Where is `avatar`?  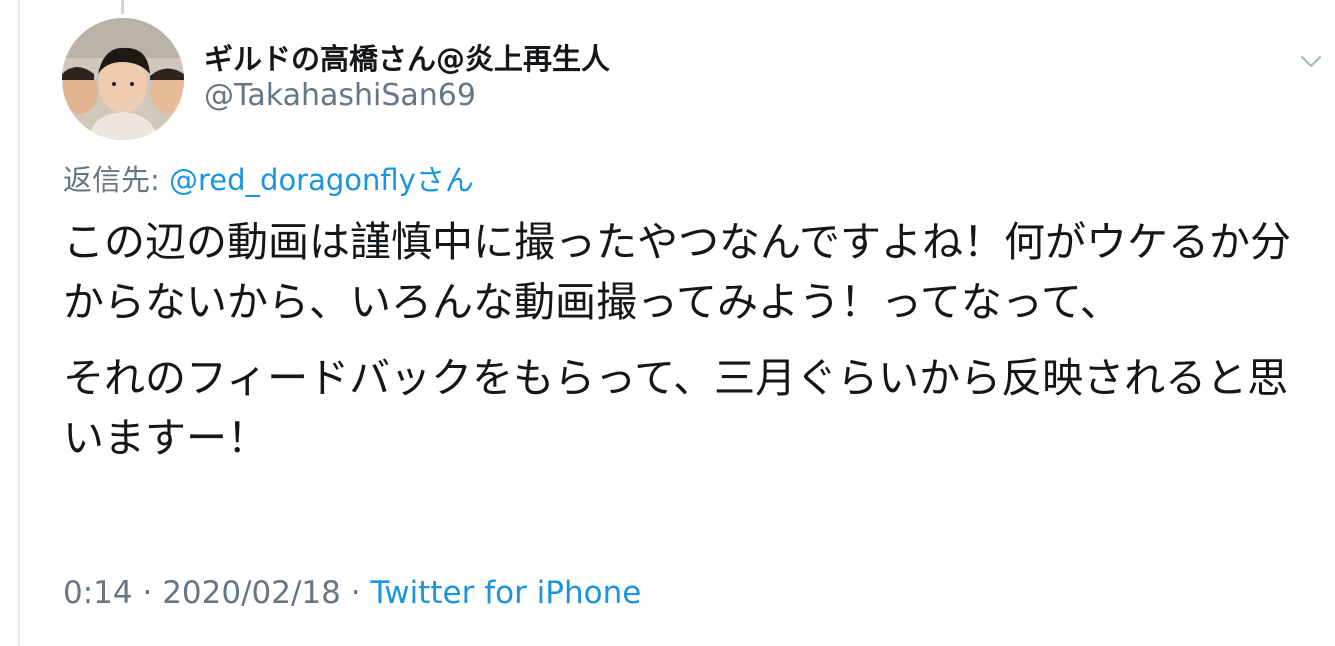 avatar is located at coordinates (123, 79).